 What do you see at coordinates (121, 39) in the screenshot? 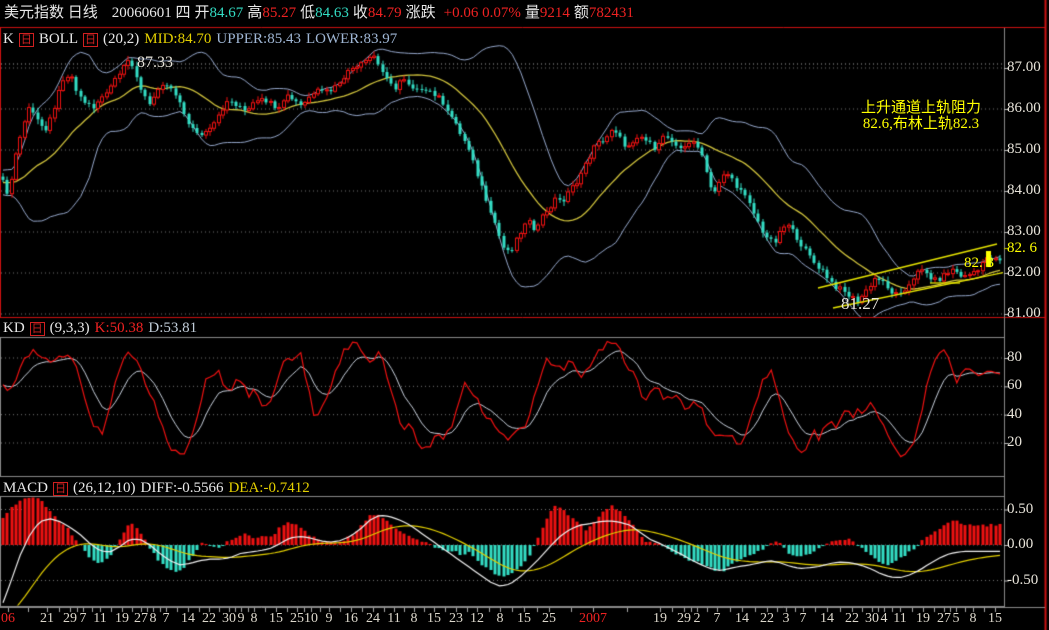
I see `k-label-segment: (20,2)` at bounding box center [121, 39].